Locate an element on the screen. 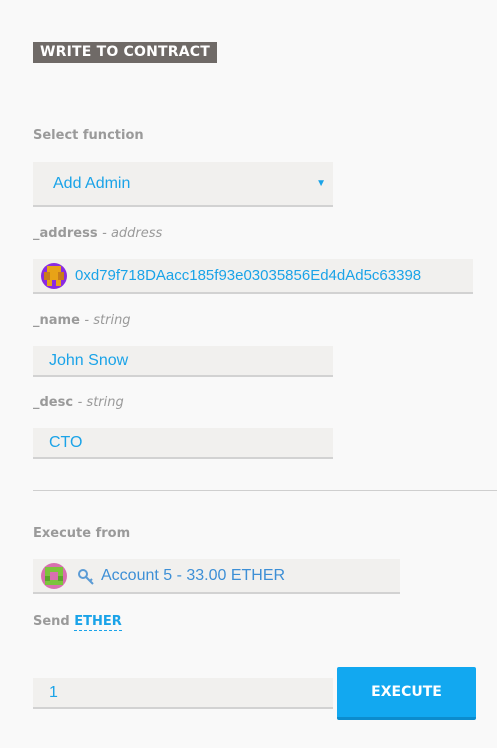 This screenshot has height=748, width=497. execute-from-label: Execute from is located at coordinates (82, 533).